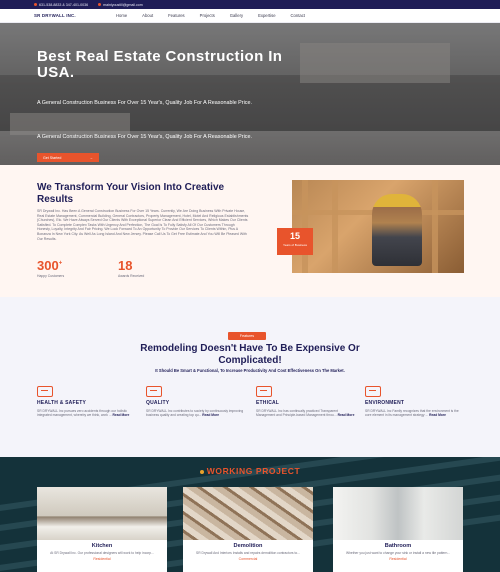 The height and width of the screenshot is (572, 500). Describe the element at coordinates (247, 336) in the screenshot. I see `features-pill: Features` at that location.